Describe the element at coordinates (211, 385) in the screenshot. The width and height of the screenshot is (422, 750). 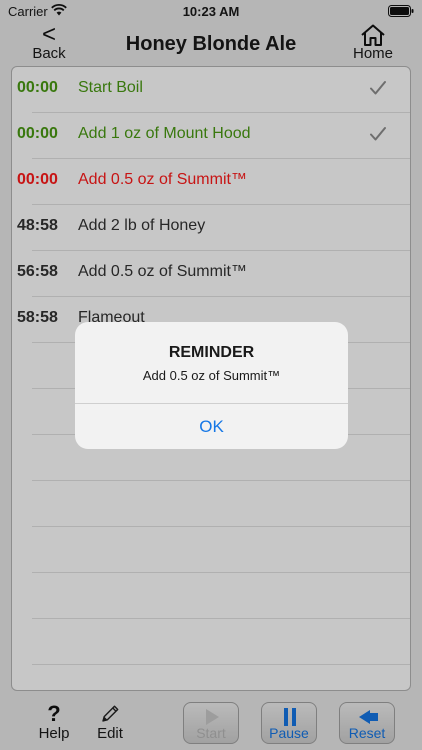
I see `reminder-alert: REMINDER Add 0.5 oz of Summit™ OK` at that location.